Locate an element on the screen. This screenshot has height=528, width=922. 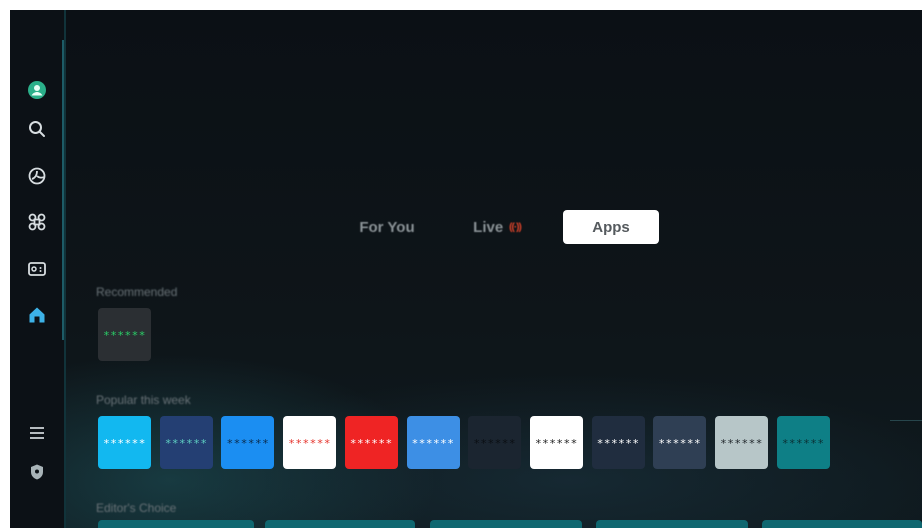
broadcast-icon: ((·)) is located at coordinates (515, 227).